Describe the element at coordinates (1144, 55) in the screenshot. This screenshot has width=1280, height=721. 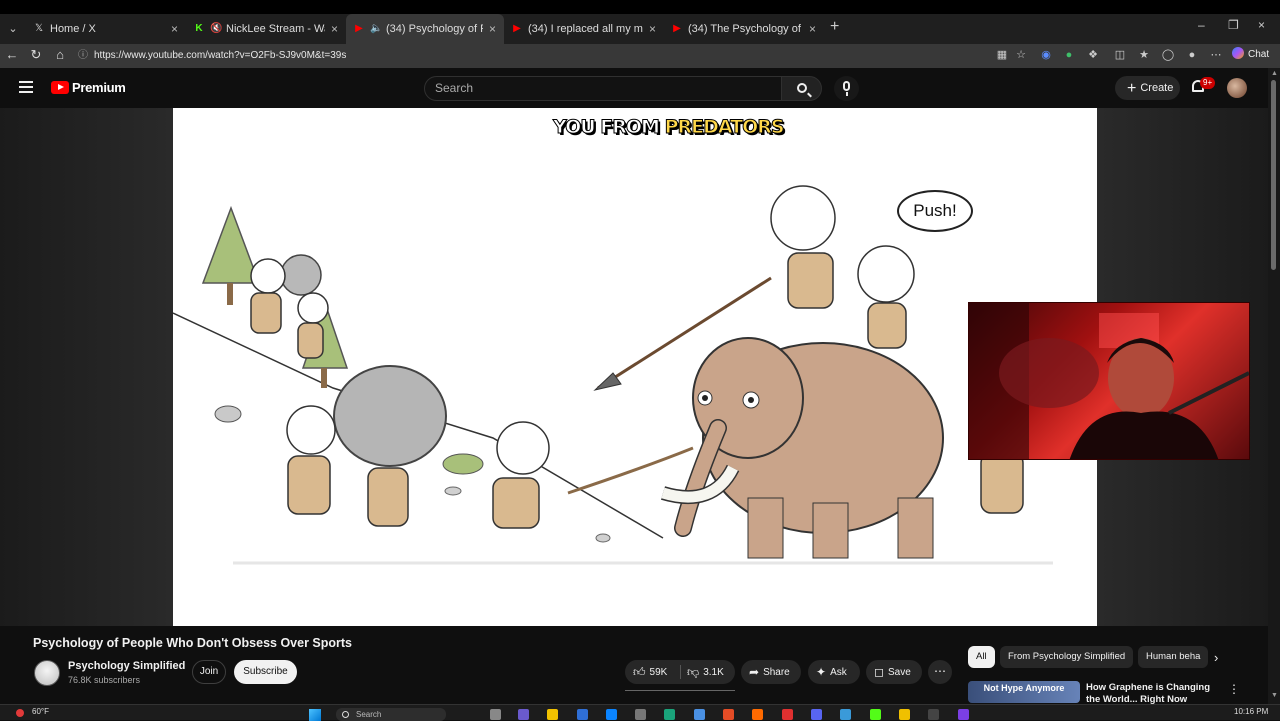
I see `collections-icon: ★` at that location.